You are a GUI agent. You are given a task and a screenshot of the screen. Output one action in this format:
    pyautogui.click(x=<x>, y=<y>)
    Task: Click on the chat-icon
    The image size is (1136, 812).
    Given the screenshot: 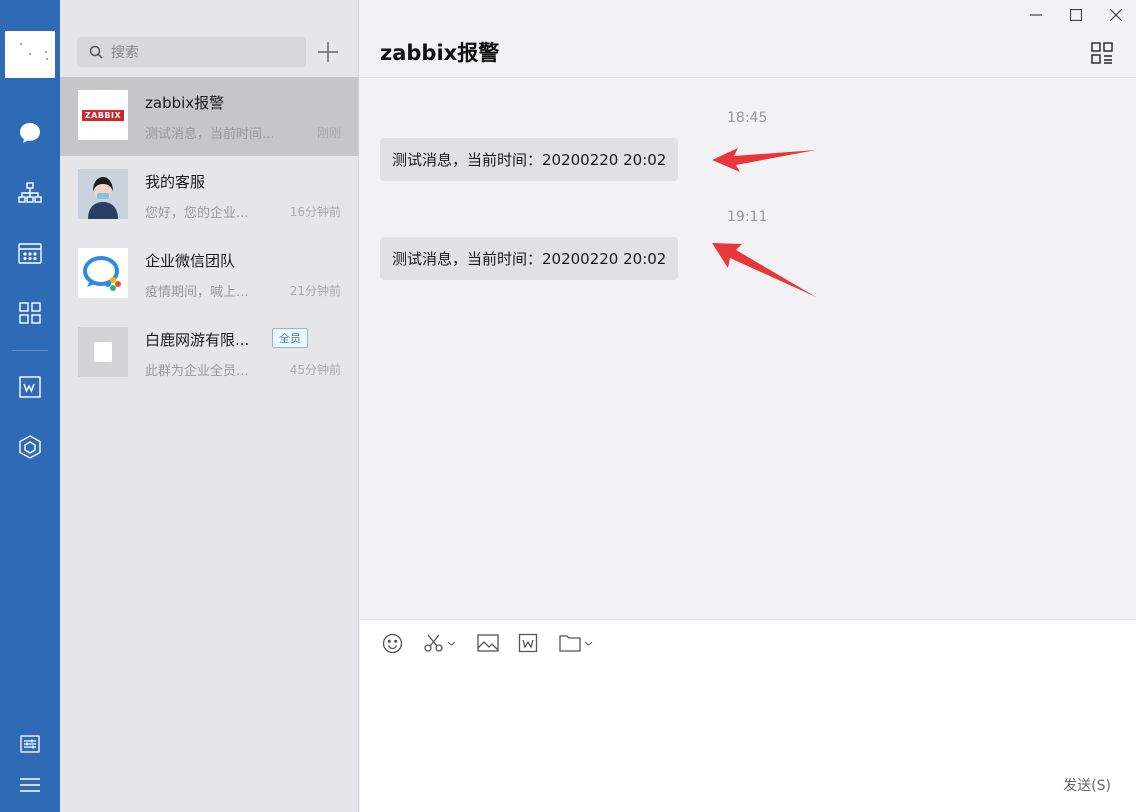 What is the action you would take?
    pyautogui.click(x=30, y=133)
    